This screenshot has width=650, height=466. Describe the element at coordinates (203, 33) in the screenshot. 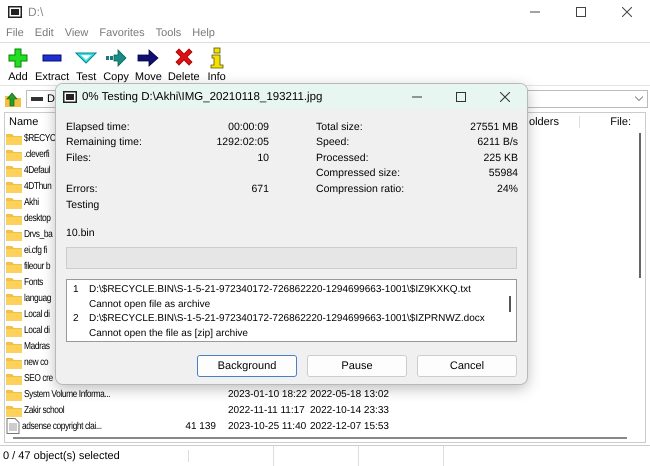

I see `menu-item: Help` at that location.